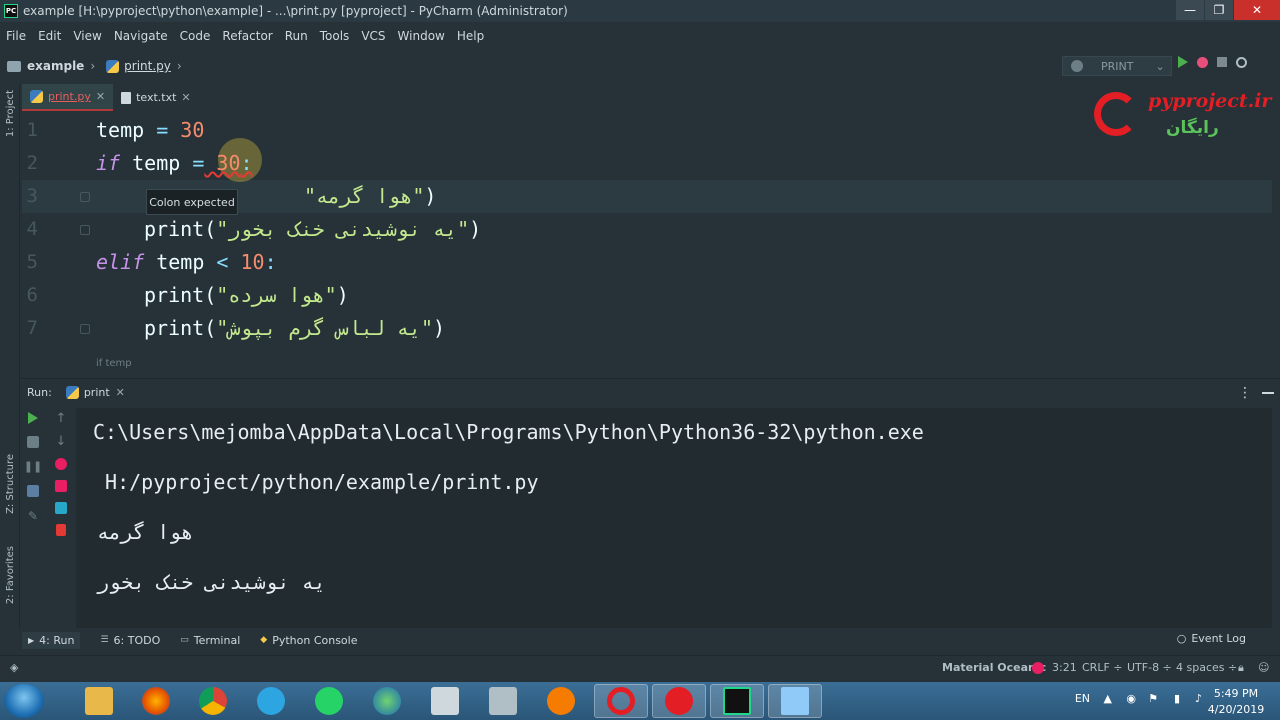 The width and height of the screenshot is (1280, 720). What do you see at coordinates (1117, 66) in the screenshot?
I see `run-configuration-select: PRINT ⌄` at bounding box center [1117, 66].